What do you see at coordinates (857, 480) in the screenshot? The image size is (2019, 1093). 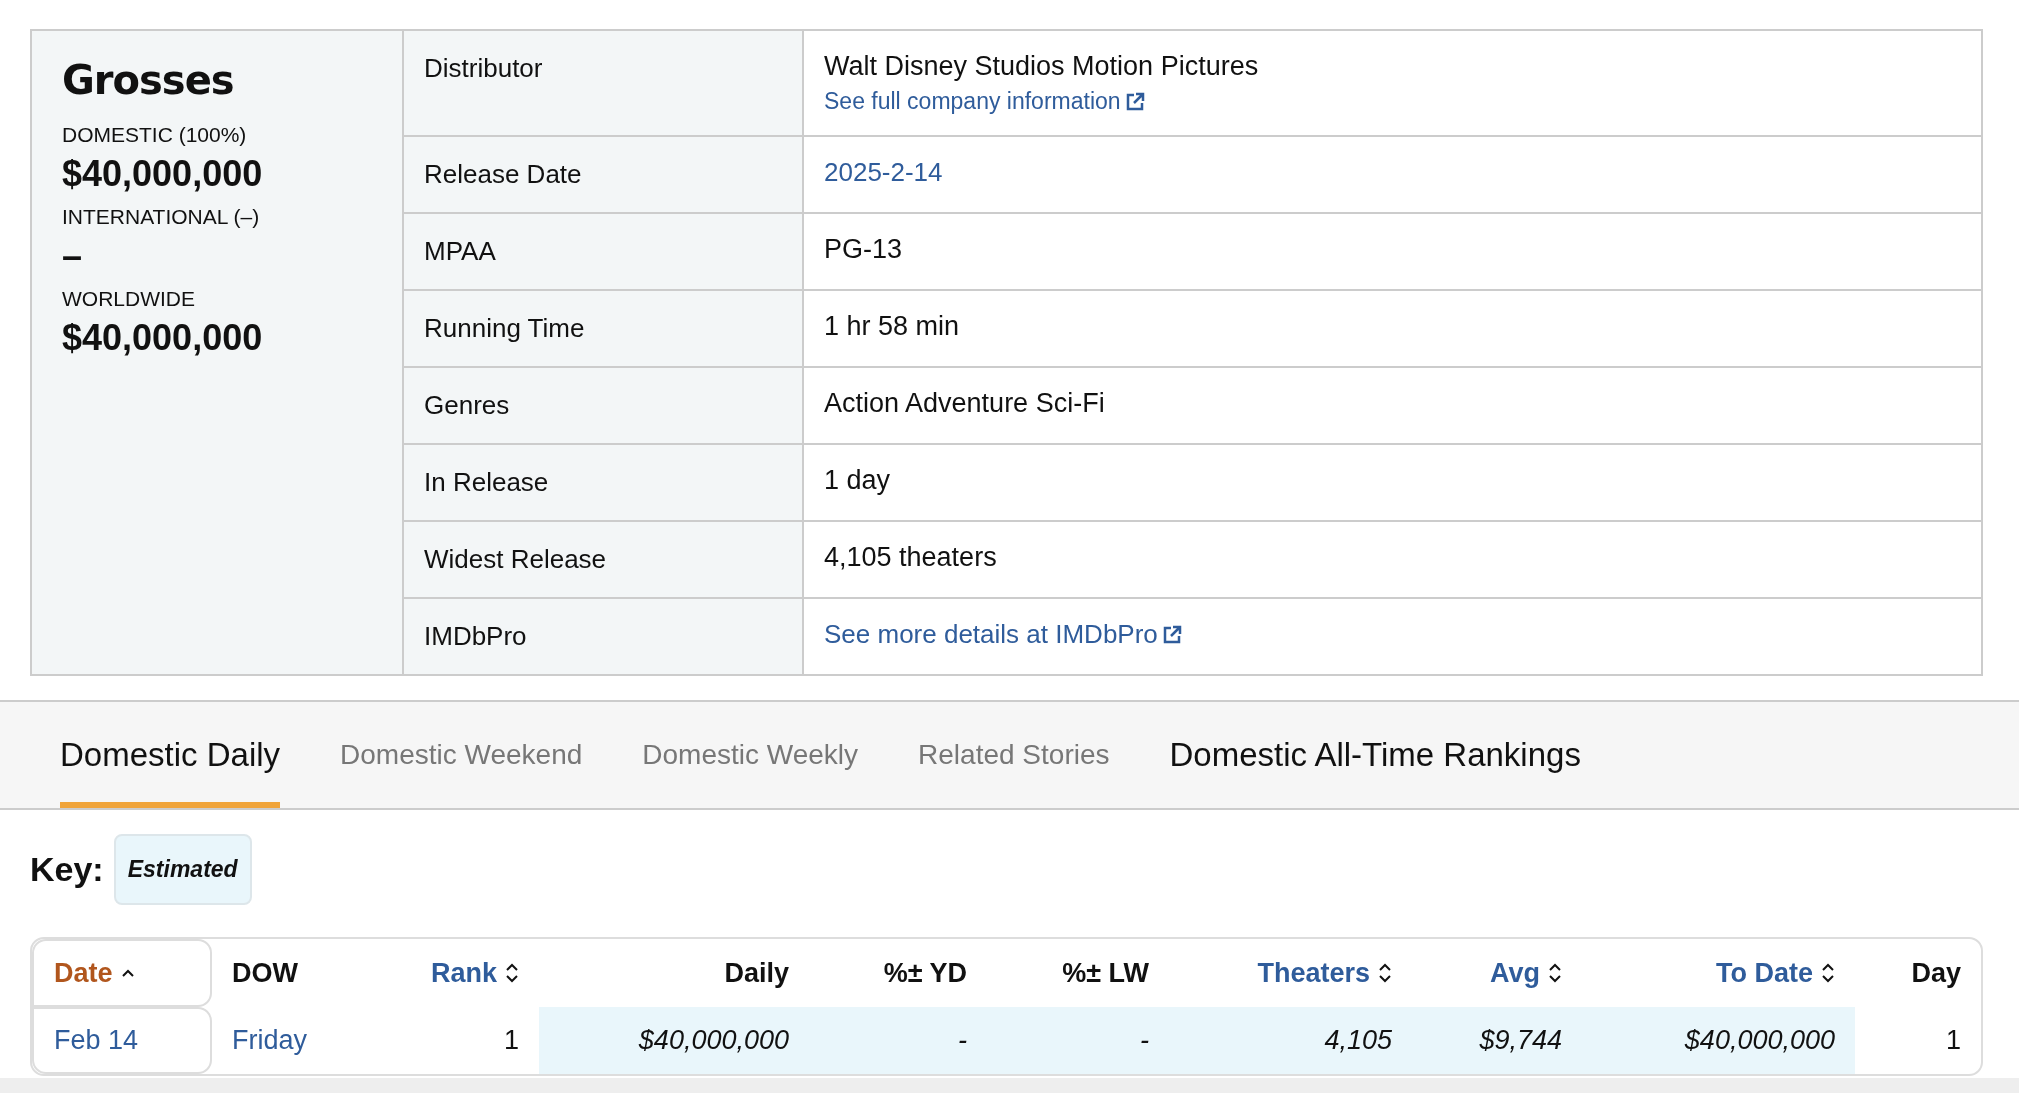 I see `summary-value: 1 day` at bounding box center [857, 480].